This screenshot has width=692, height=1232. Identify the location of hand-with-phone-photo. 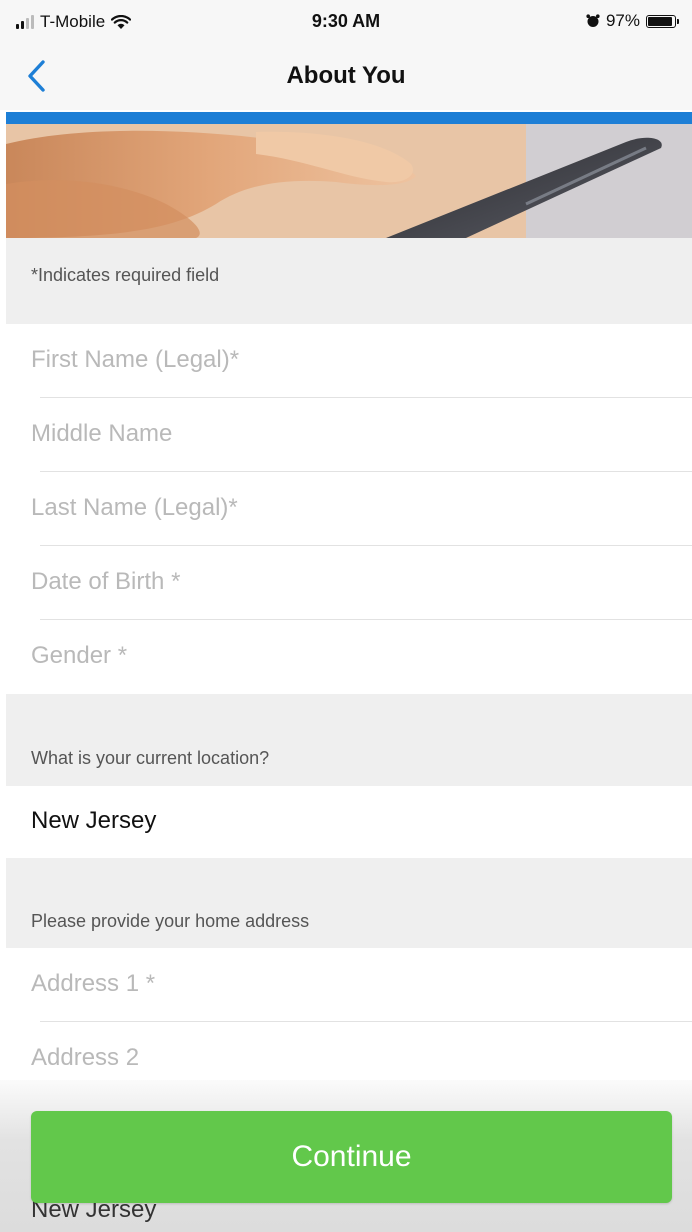
(349, 181).